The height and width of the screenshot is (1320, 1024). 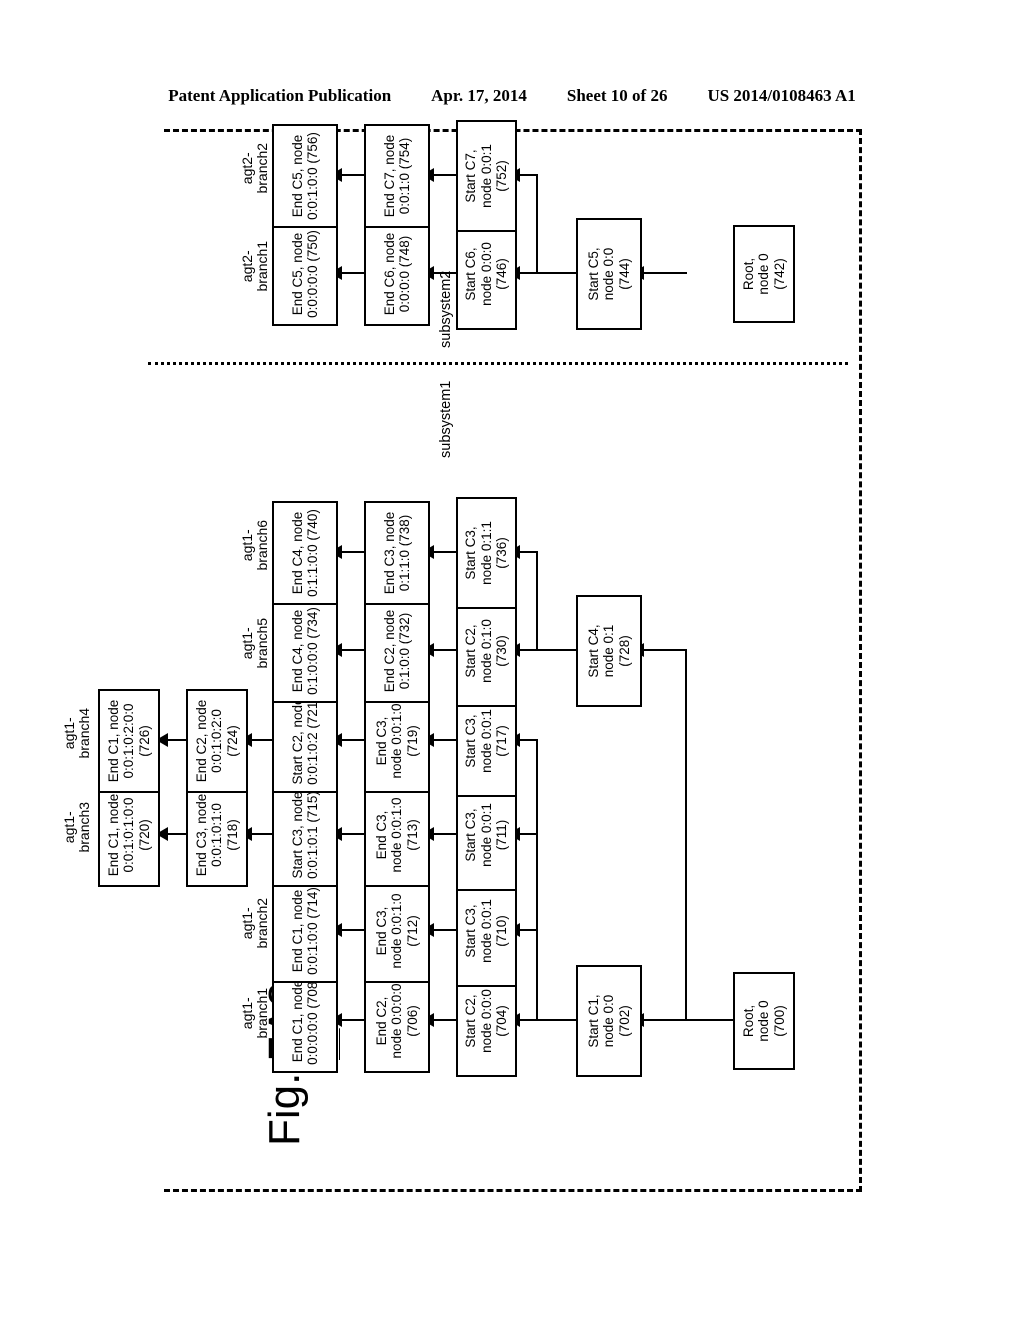 What do you see at coordinates (381, 1021) in the screenshot?
I see `node-line1: End C2,` at bounding box center [381, 1021].